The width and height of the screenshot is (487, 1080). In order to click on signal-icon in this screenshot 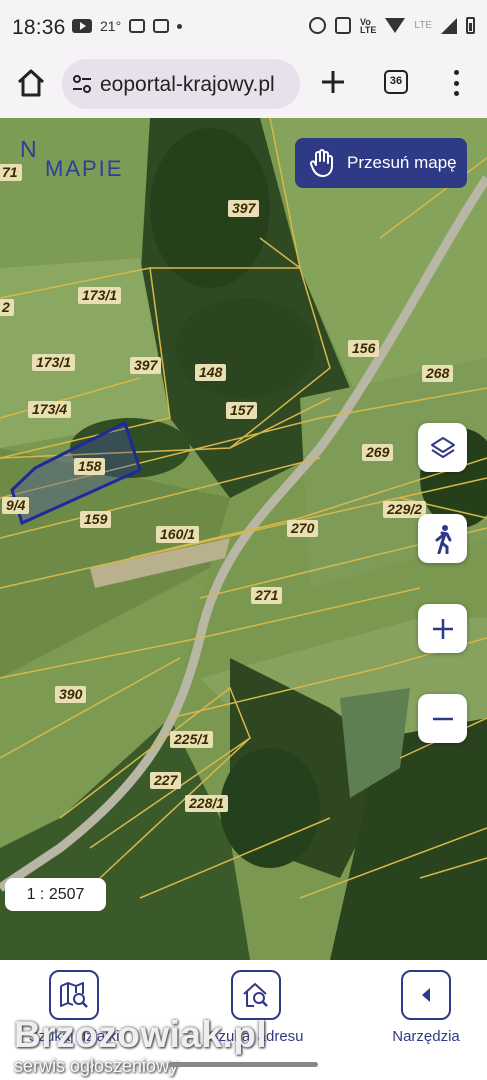, I will do `click(449, 25)`.